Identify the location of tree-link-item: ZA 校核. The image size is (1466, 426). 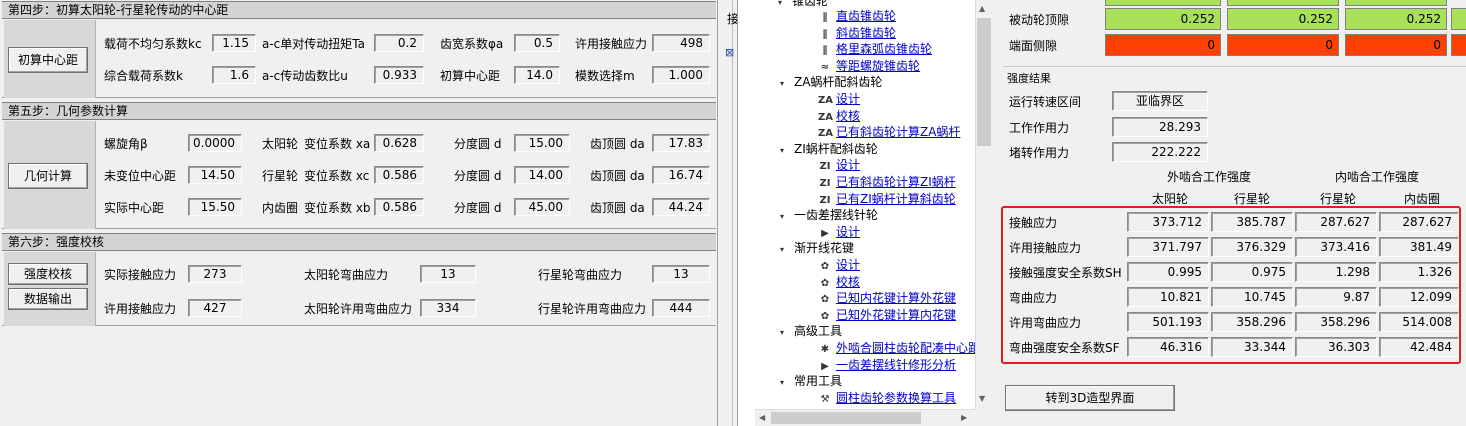
(839, 117).